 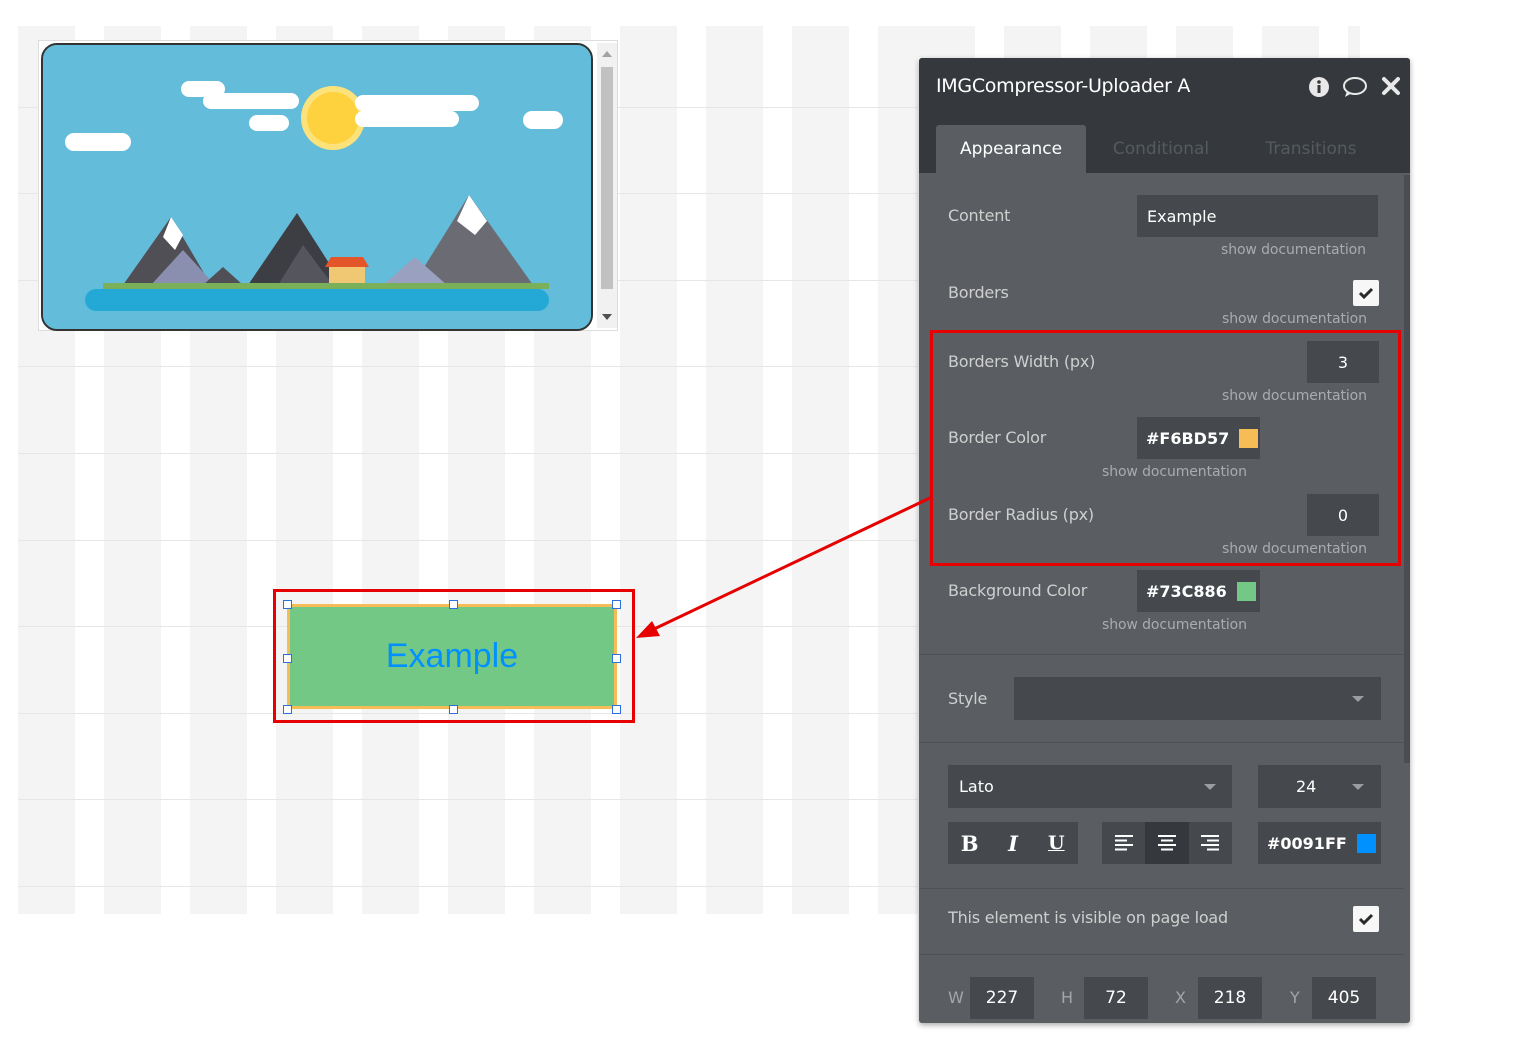 I want to click on style-dropdown, so click(x=1197, y=698).